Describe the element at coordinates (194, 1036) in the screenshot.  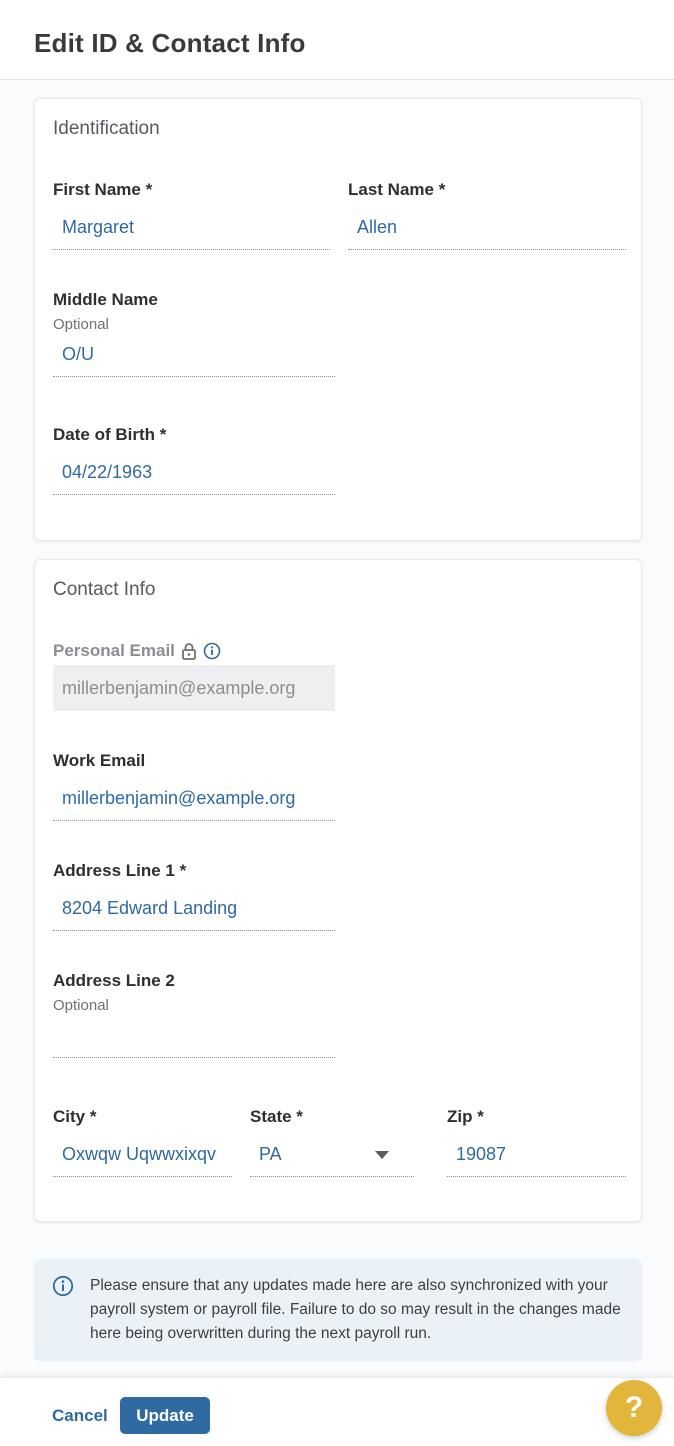
I see `address-line-2-input` at that location.